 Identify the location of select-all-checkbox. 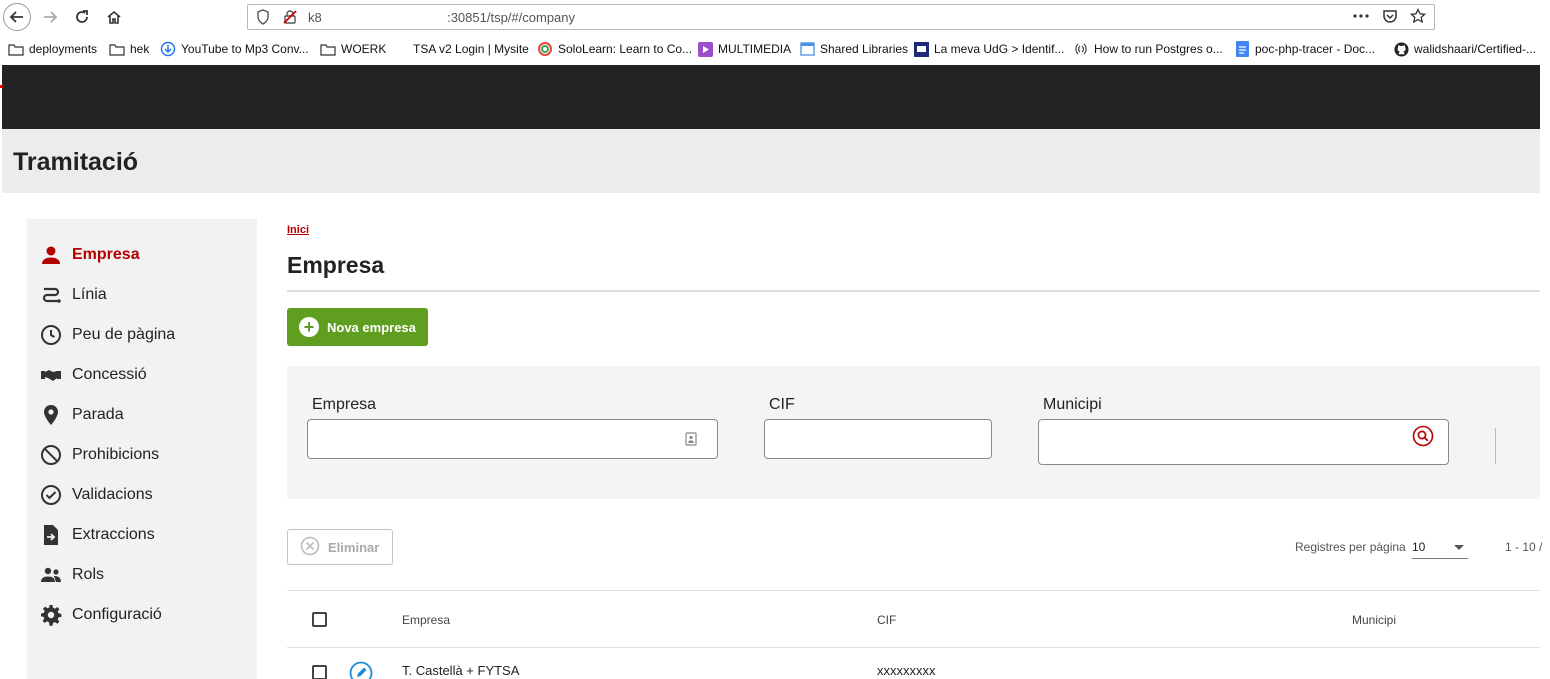
(319, 619).